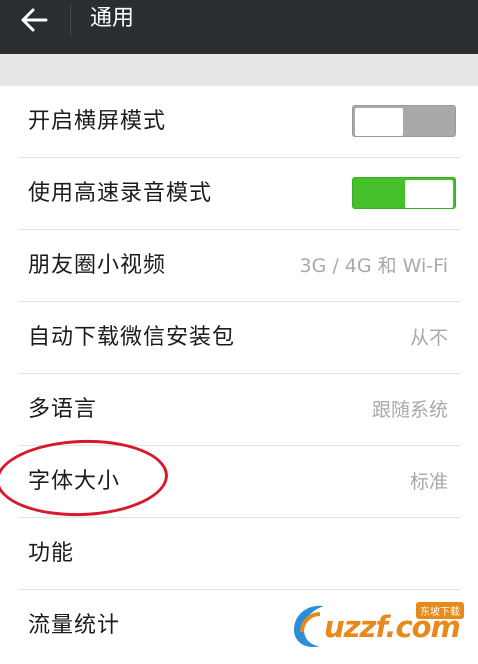 The height and width of the screenshot is (664, 478). Describe the element at coordinates (63, 409) in the screenshot. I see `setting-label: 多语言` at that location.